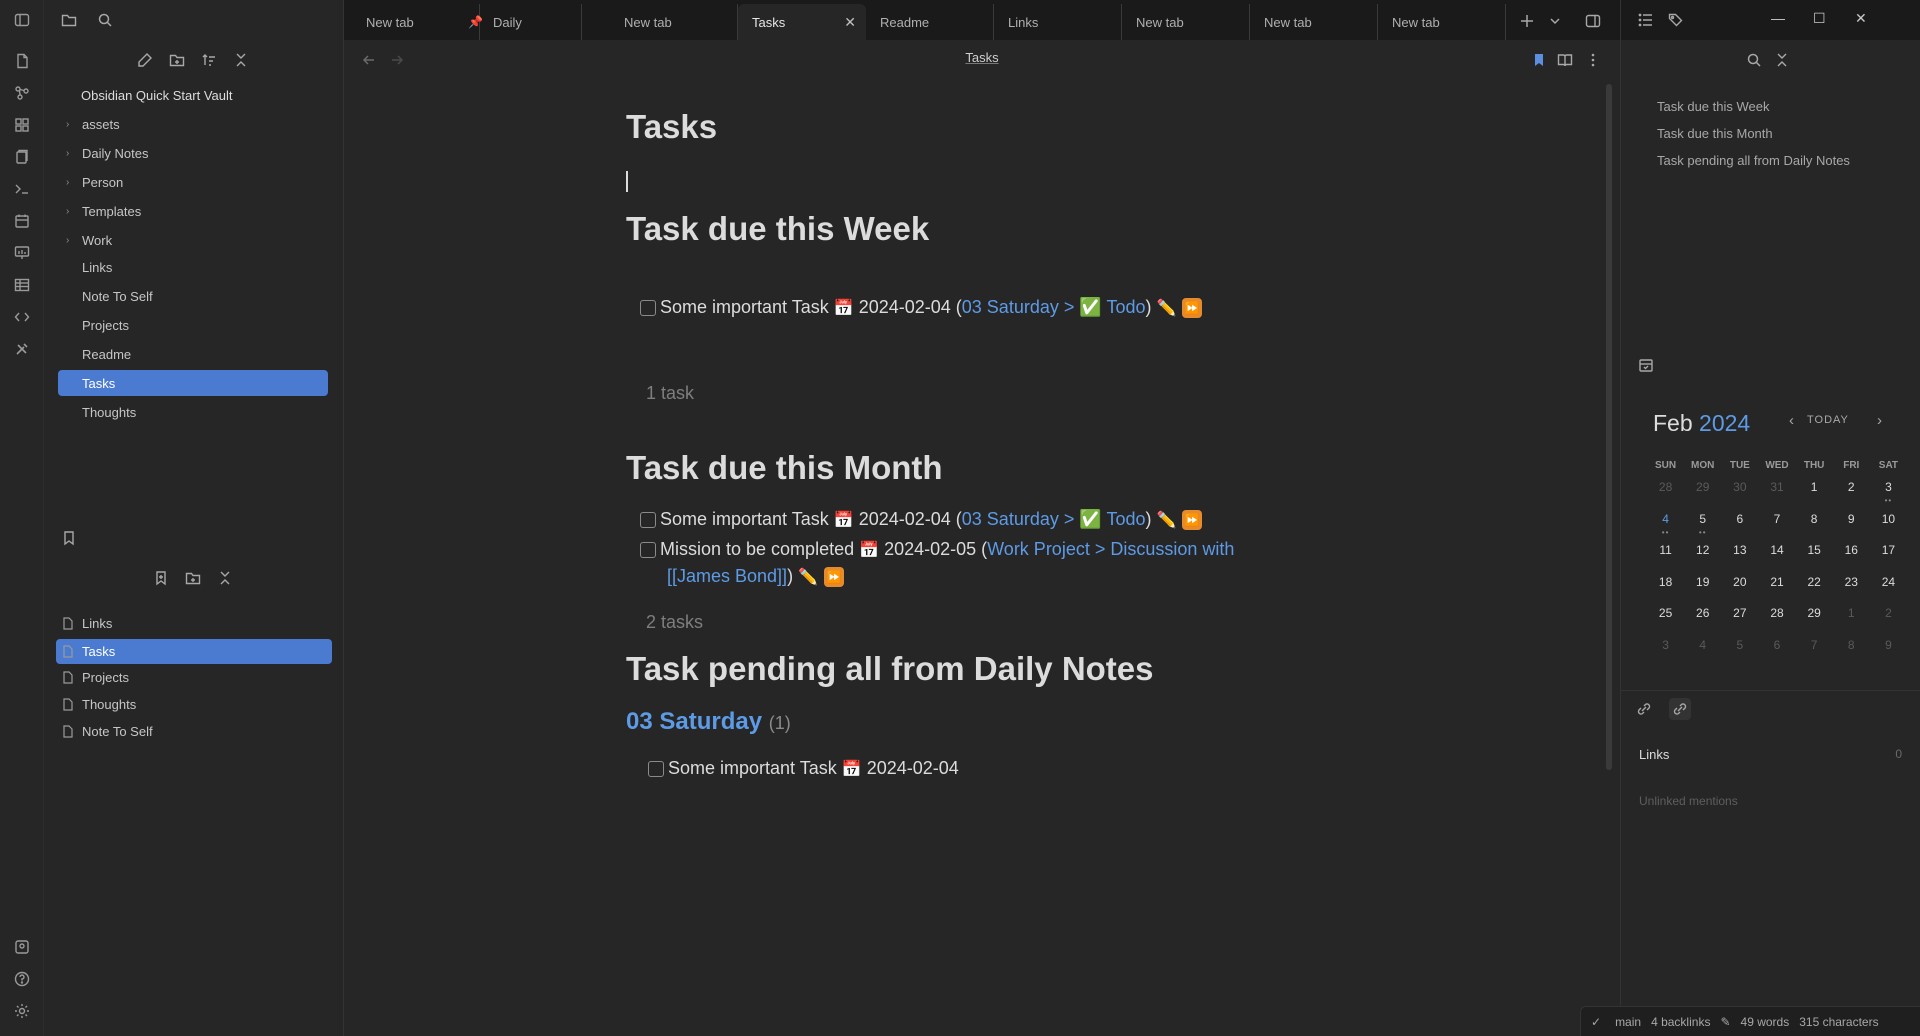 The width and height of the screenshot is (1920, 1036). What do you see at coordinates (1739, 587) in the screenshot?
I see `calendar-day: 20` at bounding box center [1739, 587].